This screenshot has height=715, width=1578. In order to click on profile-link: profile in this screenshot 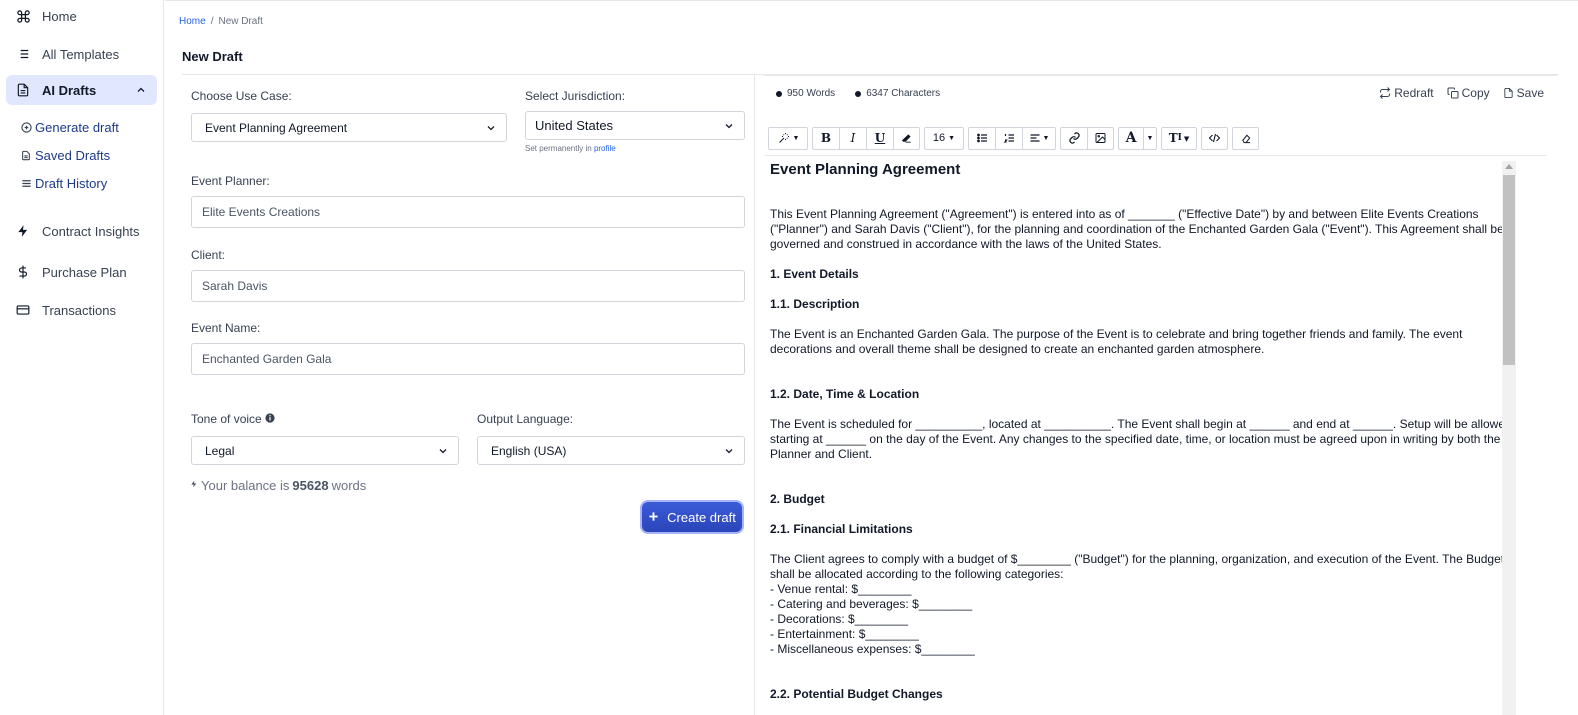, I will do `click(605, 148)`.